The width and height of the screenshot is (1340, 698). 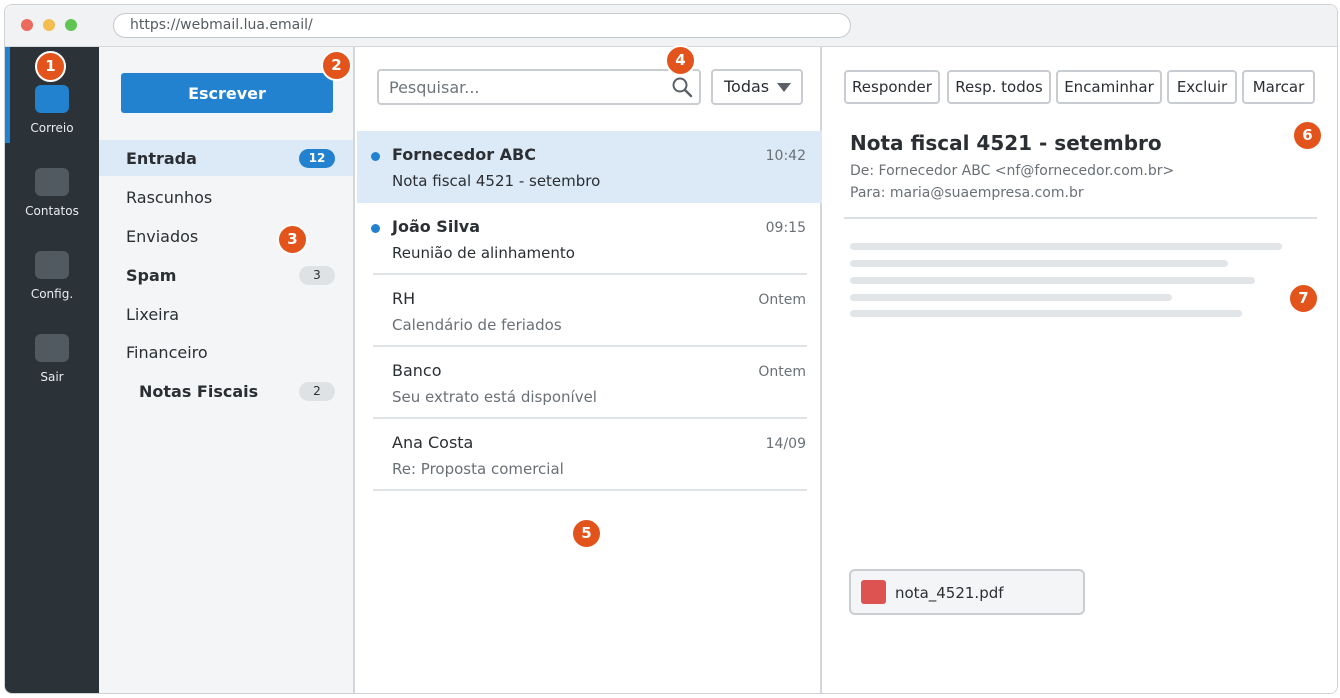 I want to click on rail-item-label: Config., so click(x=52, y=294).